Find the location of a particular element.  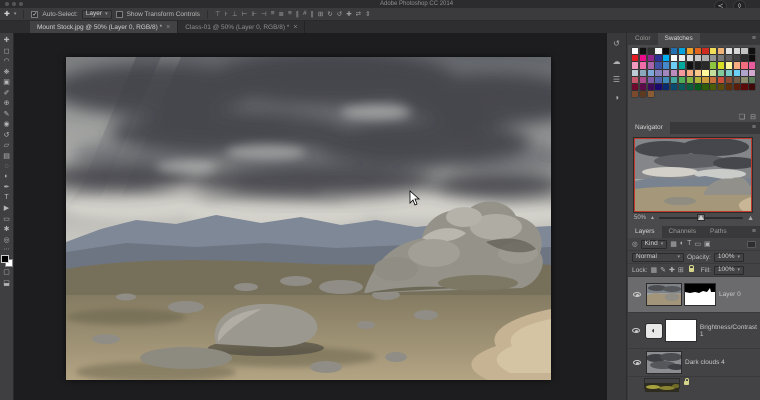

trash-icon: ⊟ is located at coordinates (753, 117).